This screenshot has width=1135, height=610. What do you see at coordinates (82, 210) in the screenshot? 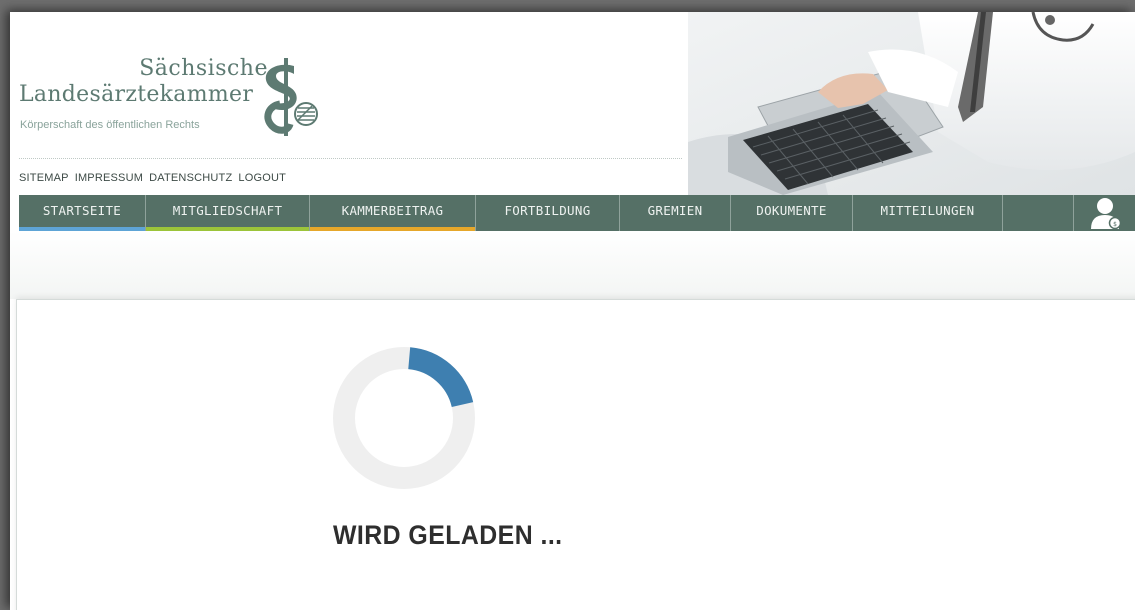
I see `nav-item-label: STARTSEITE` at bounding box center [82, 210].